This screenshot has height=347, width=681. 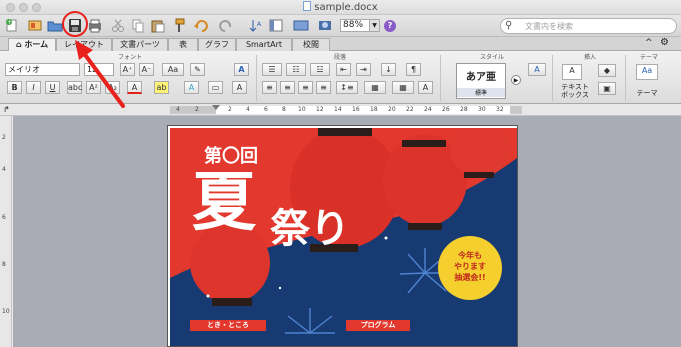 What do you see at coordinates (146, 69) in the screenshot?
I see `shrink-font-icon: A⁻` at bounding box center [146, 69].